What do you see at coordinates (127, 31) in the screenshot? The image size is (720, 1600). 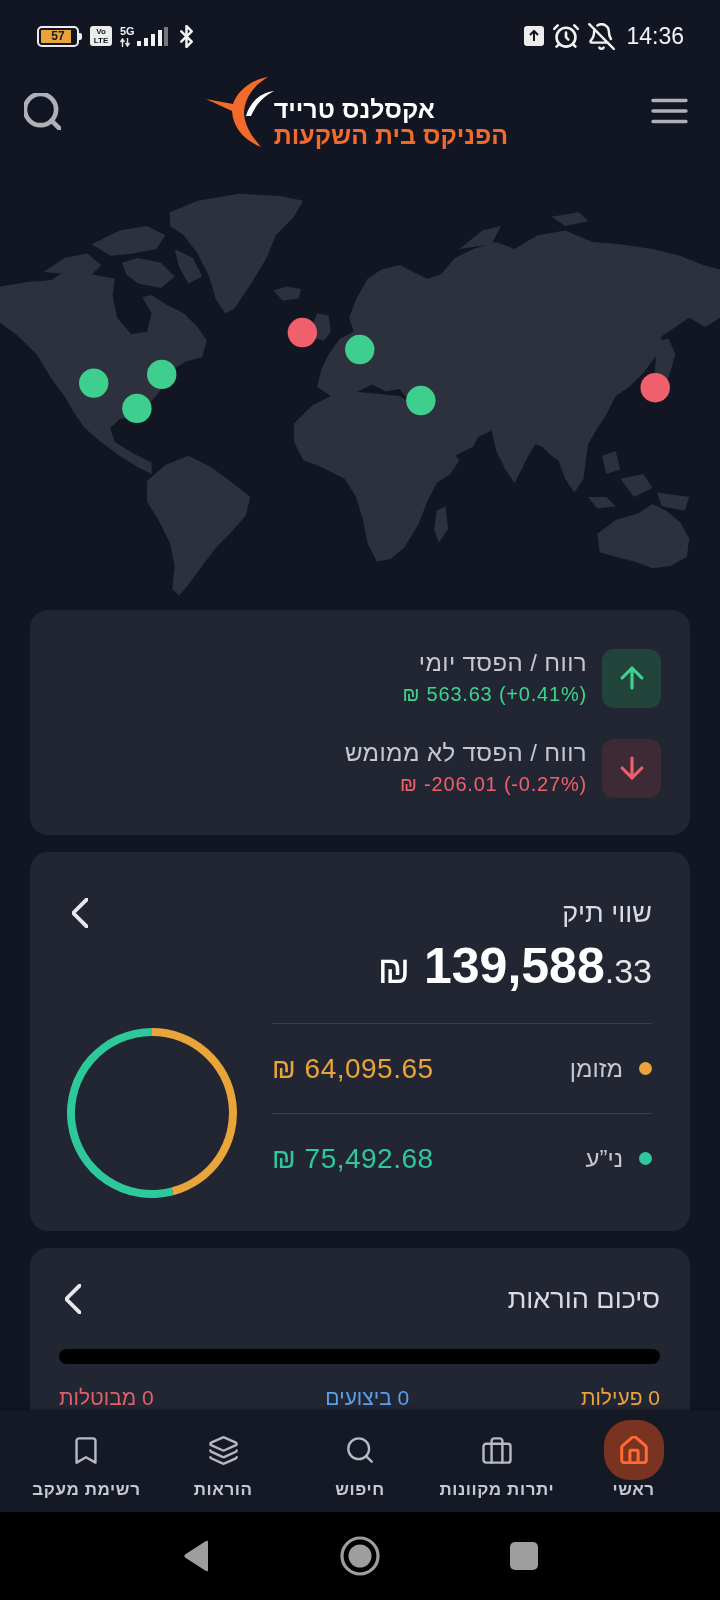 I see `network-type-label: 5G` at bounding box center [127, 31].